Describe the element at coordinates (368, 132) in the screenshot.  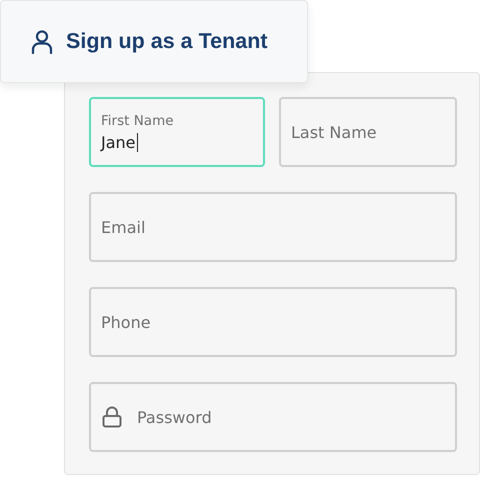
I see `input-field: Last Name` at that location.